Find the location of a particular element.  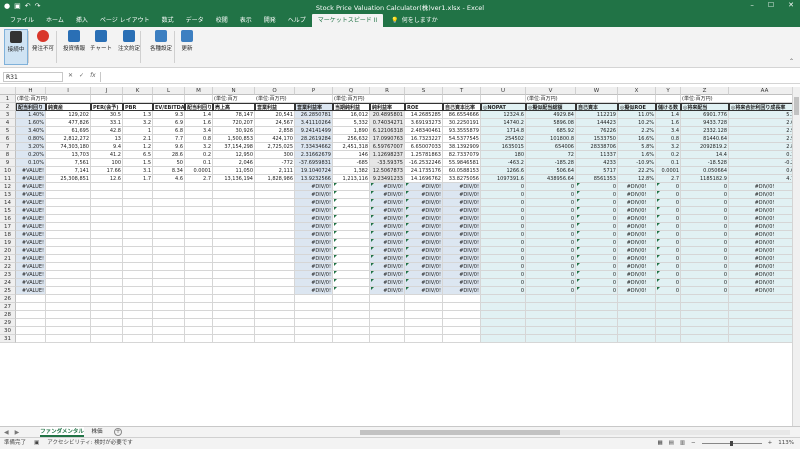

row-header: 3 is located at coordinates (8, 115).